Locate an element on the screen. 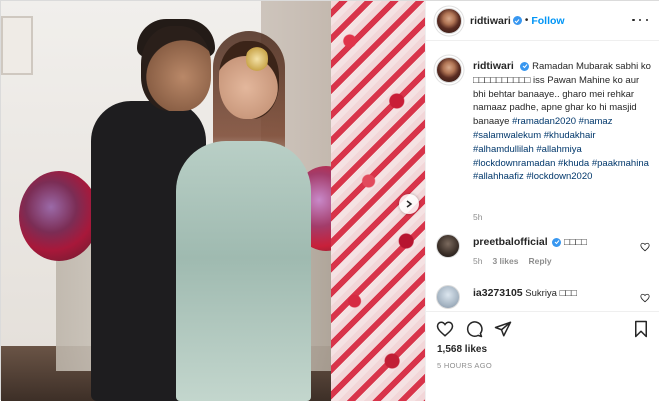  commenter-username: ia3273105 is located at coordinates (498, 293).